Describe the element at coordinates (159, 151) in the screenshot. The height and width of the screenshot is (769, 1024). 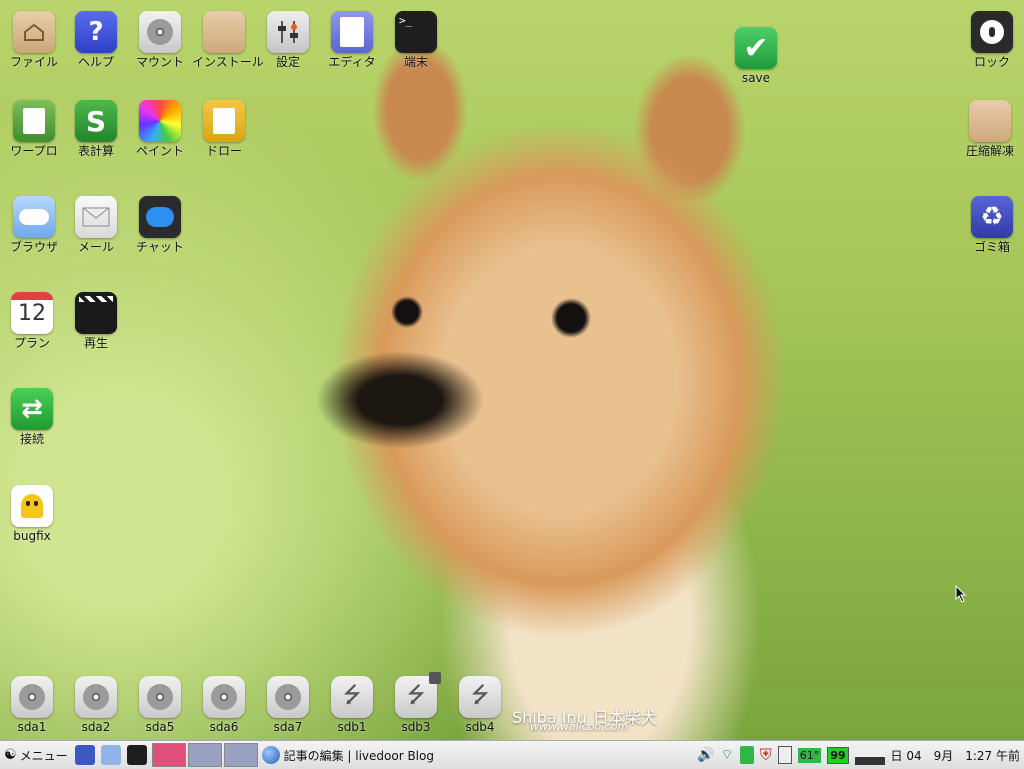
I see `paint-label: ペイント` at that location.